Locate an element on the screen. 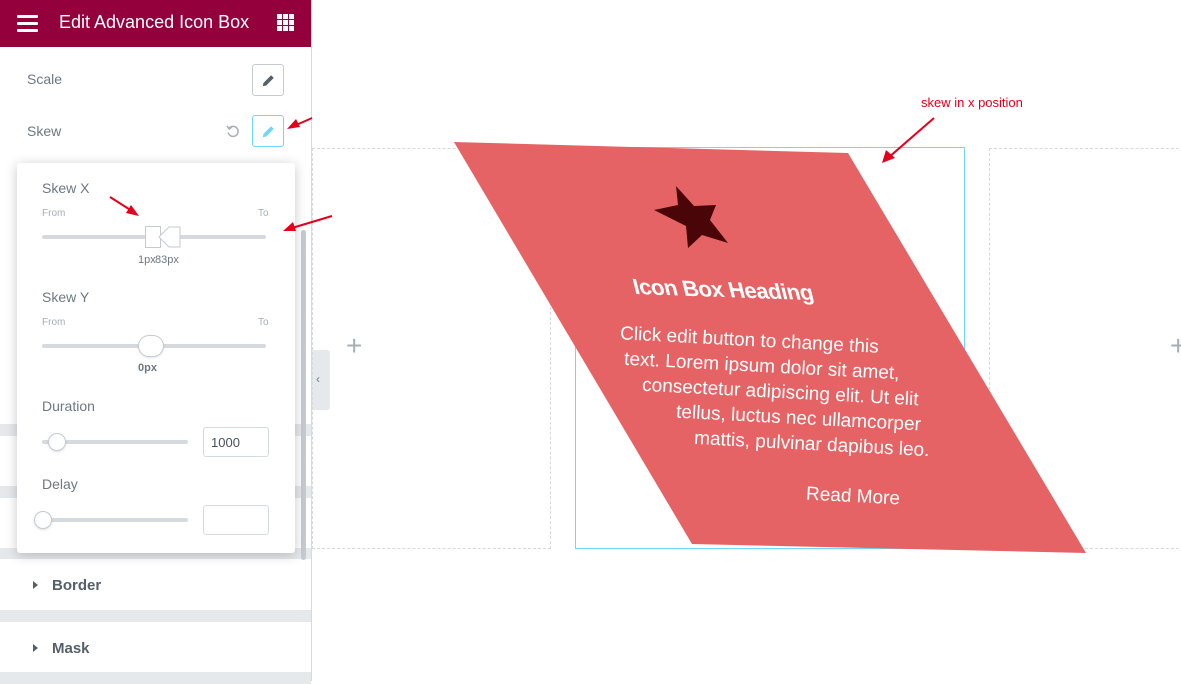 The height and width of the screenshot is (684, 1181). delay-input is located at coordinates (236, 520).